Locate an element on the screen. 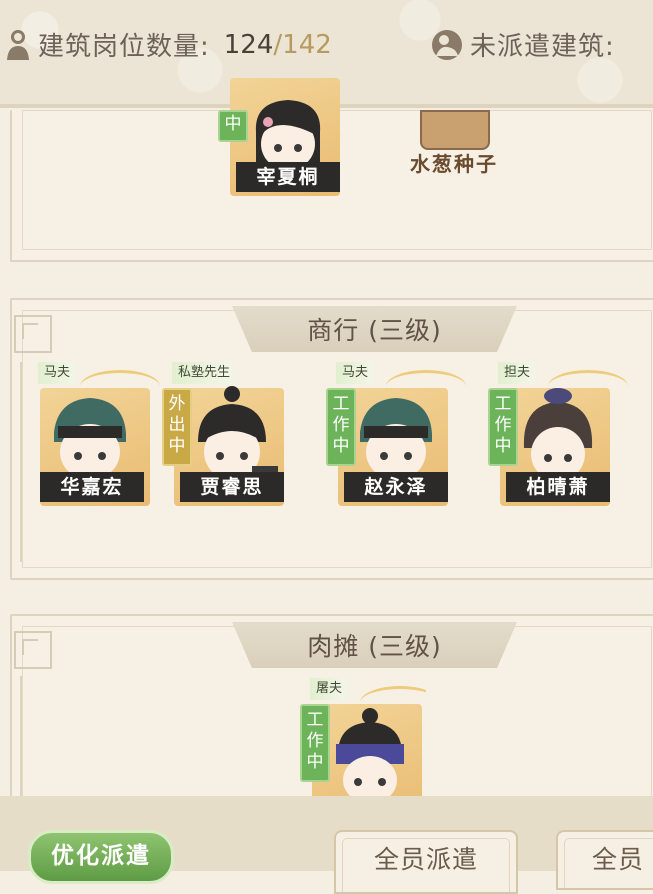  seed-item-icon is located at coordinates (455, 130).